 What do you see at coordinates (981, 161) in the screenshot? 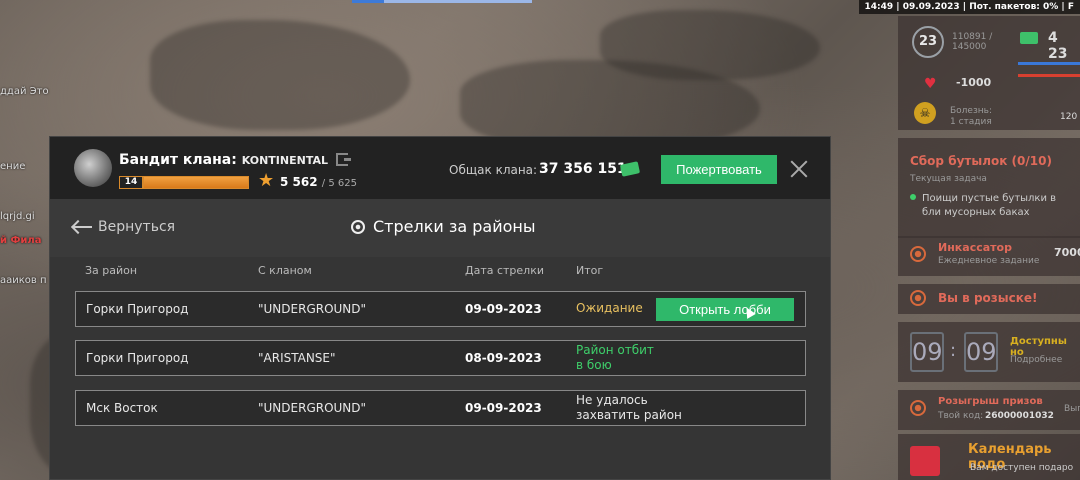
I see `quest-title: Сбор бутылок (0/10)` at bounding box center [981, 161].